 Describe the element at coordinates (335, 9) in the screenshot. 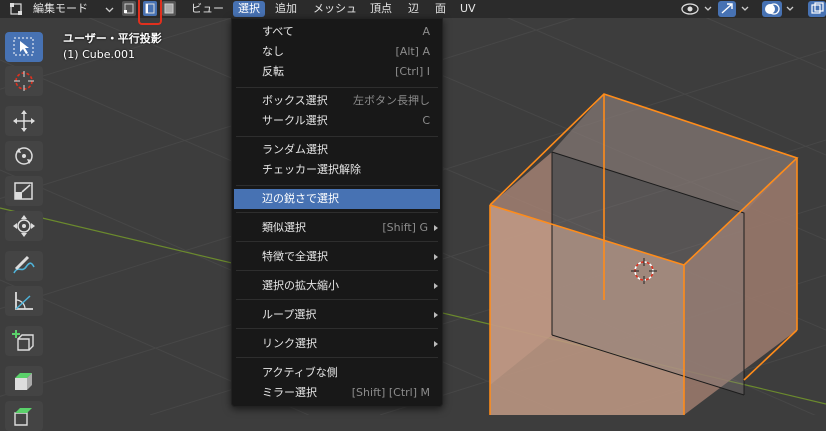

I see `menu-mesh: メッシュ` at that location.